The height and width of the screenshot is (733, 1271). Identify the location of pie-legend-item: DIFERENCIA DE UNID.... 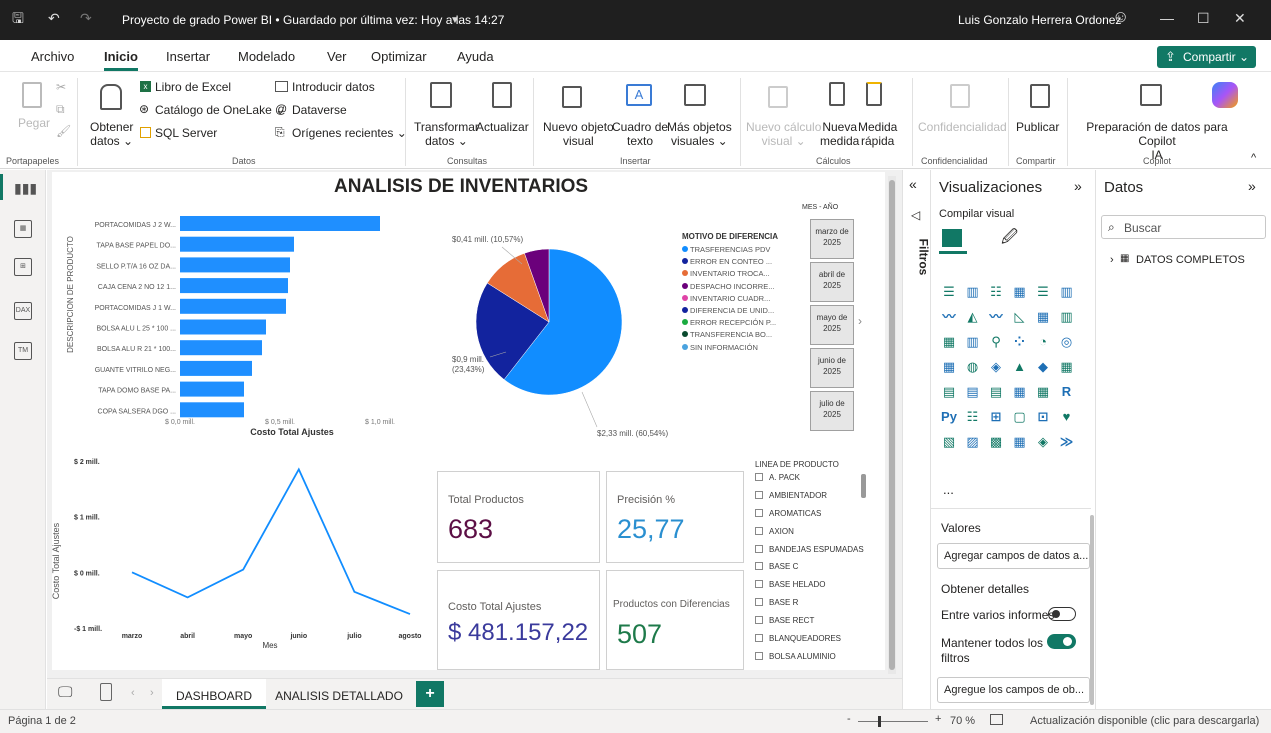
(730, 312).